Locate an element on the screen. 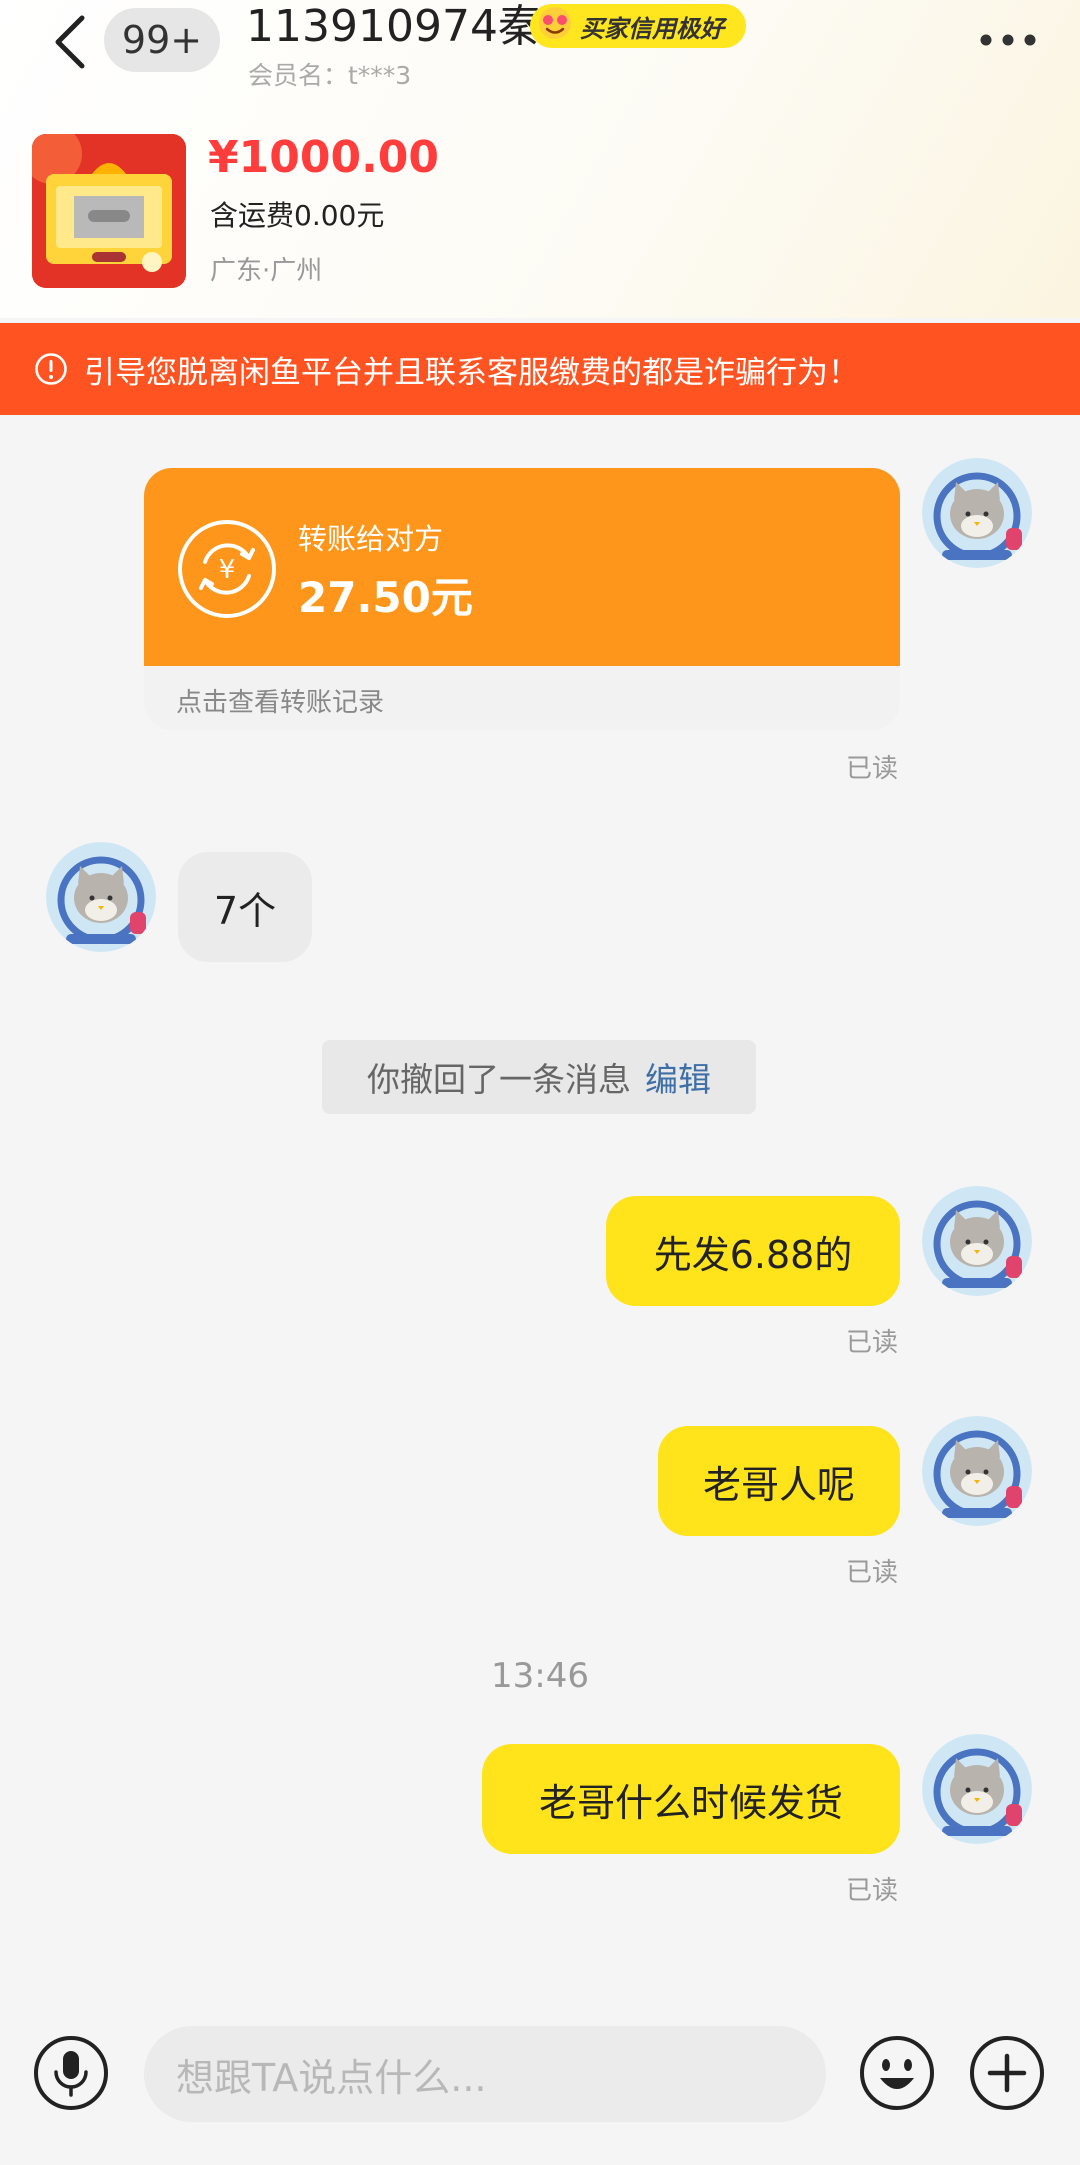 Image resolution: width=1080 pixels, height=2165 pixels. back-arrow-icon is located at coordinates (70, 42).